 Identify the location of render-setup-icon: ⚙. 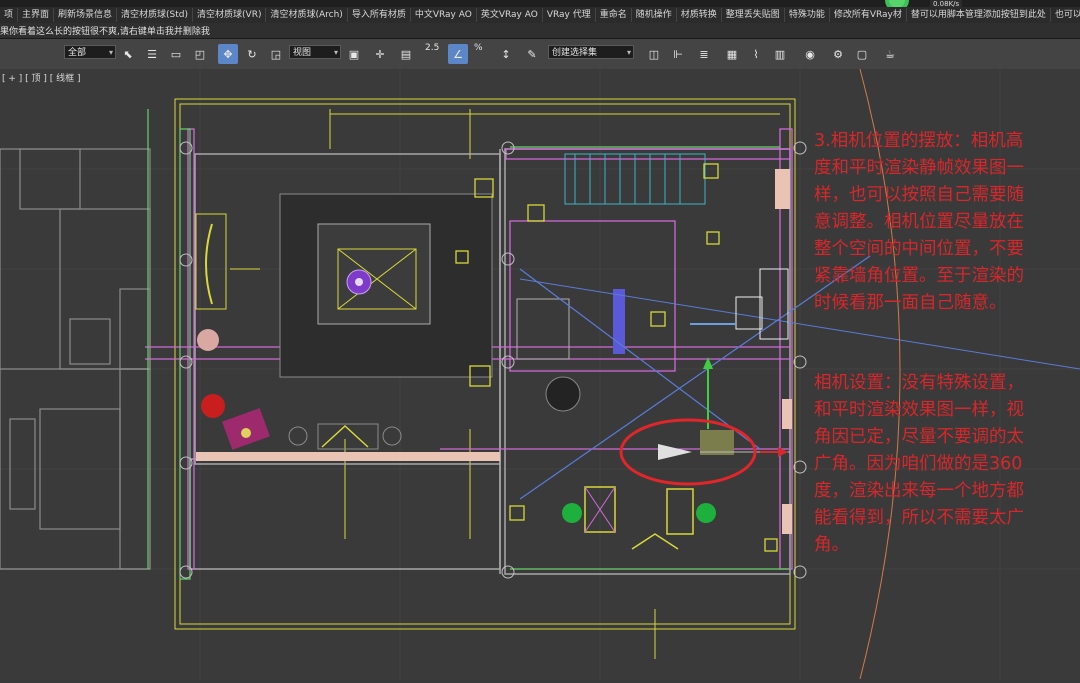
(838, 54).